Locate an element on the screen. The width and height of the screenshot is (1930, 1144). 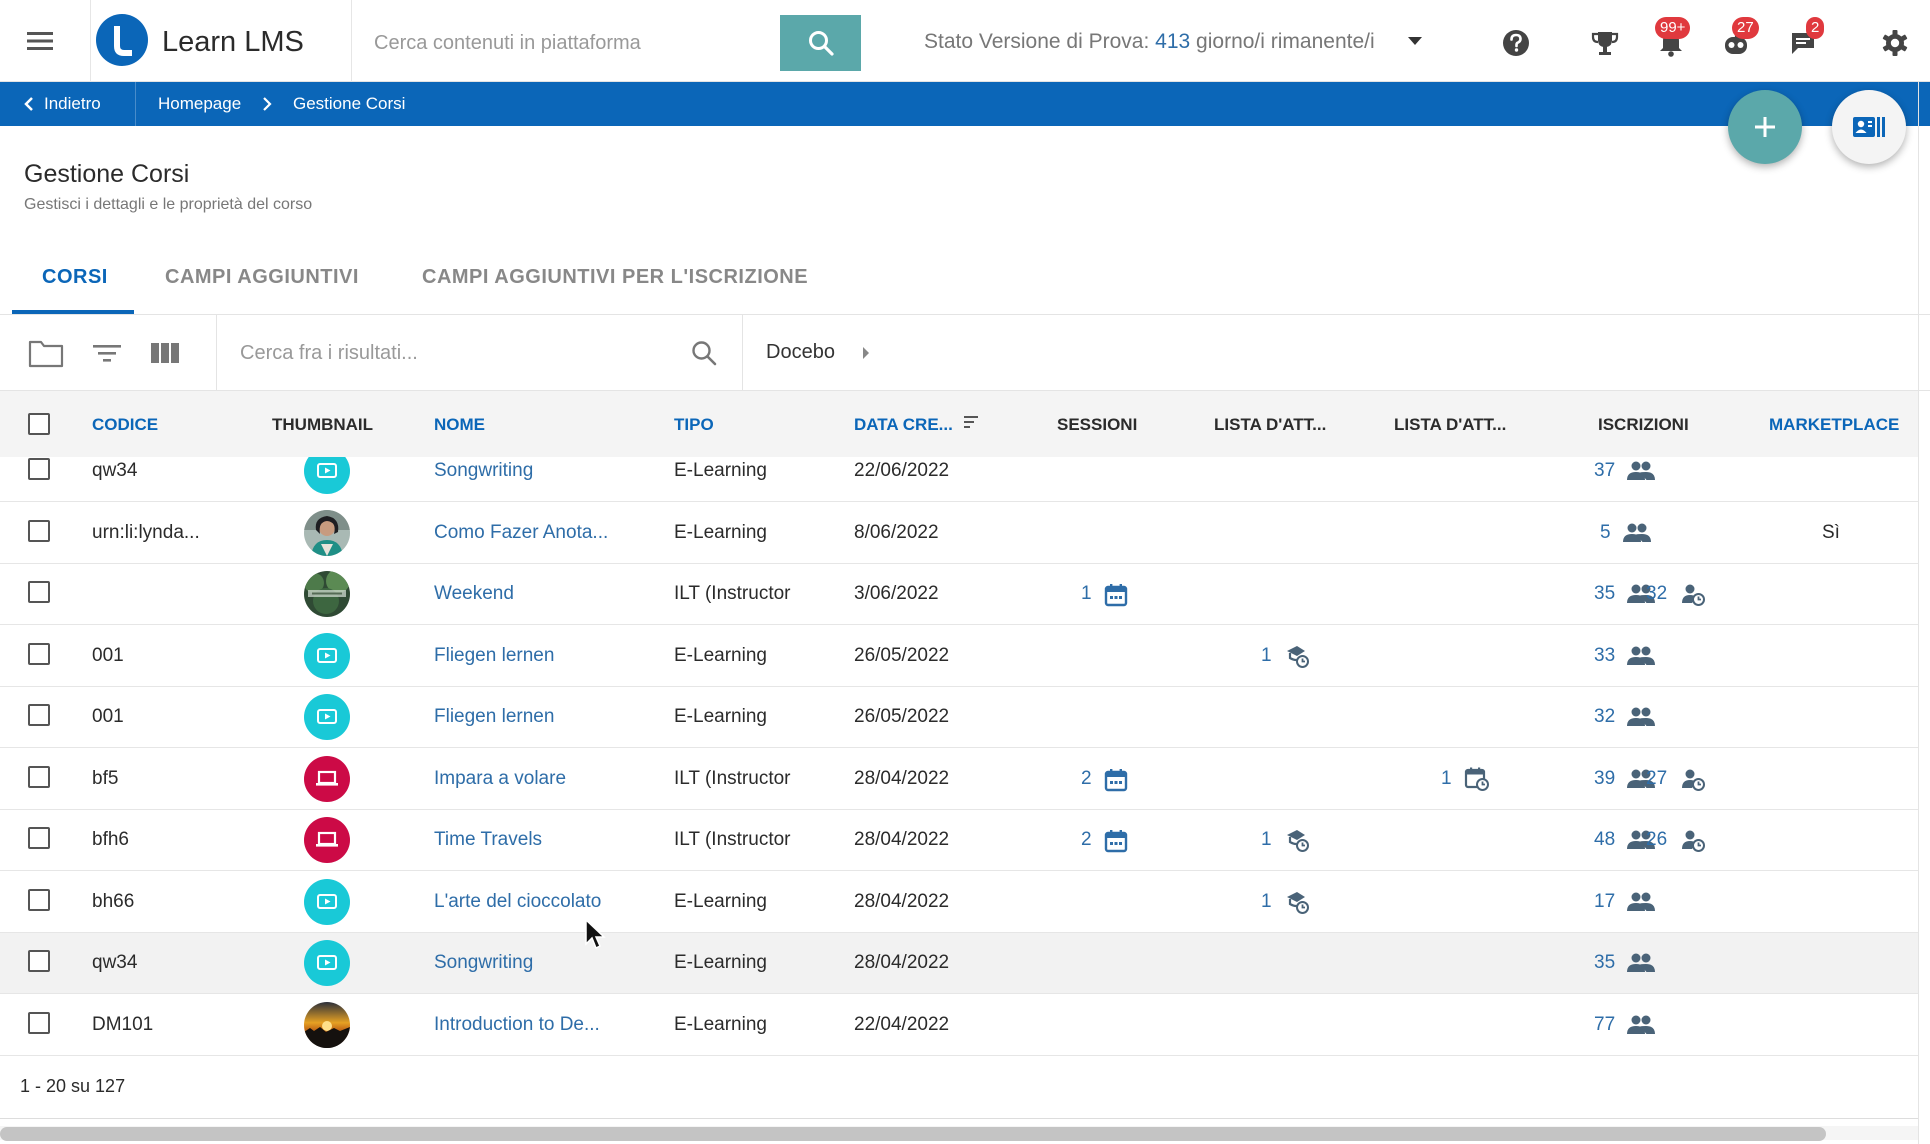
tab-campi-aggiuntivi-iscrizione: CAMPI AGGIUNTIVI PER L'ISCRIZIONE is located at coordinates (615, 277).